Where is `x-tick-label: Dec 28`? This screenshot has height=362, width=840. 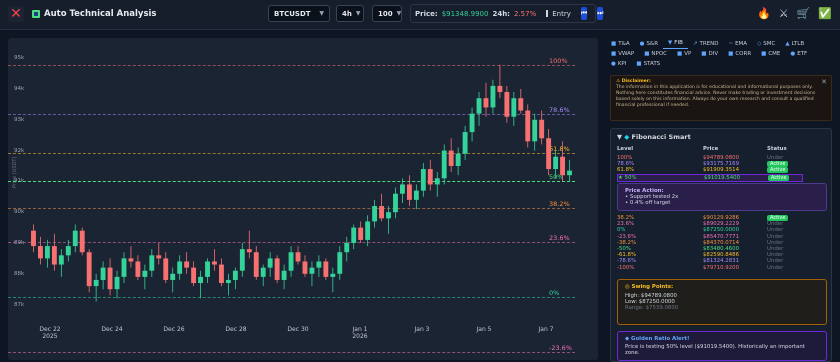 x-tick-label: Dec 28 is located at coordinates (236, 329).